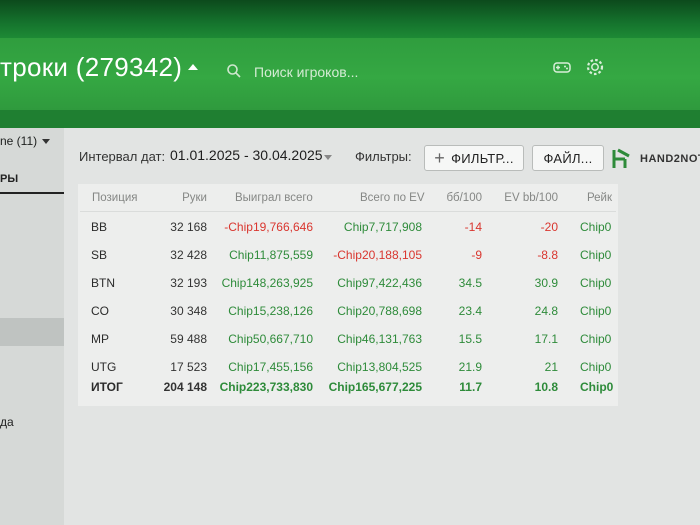 The height and width of the screenshot is (525, 700). Describe the element at coordinates (470, 339) in the screenshot. I see `cell-bb100: 15.5` at that location.